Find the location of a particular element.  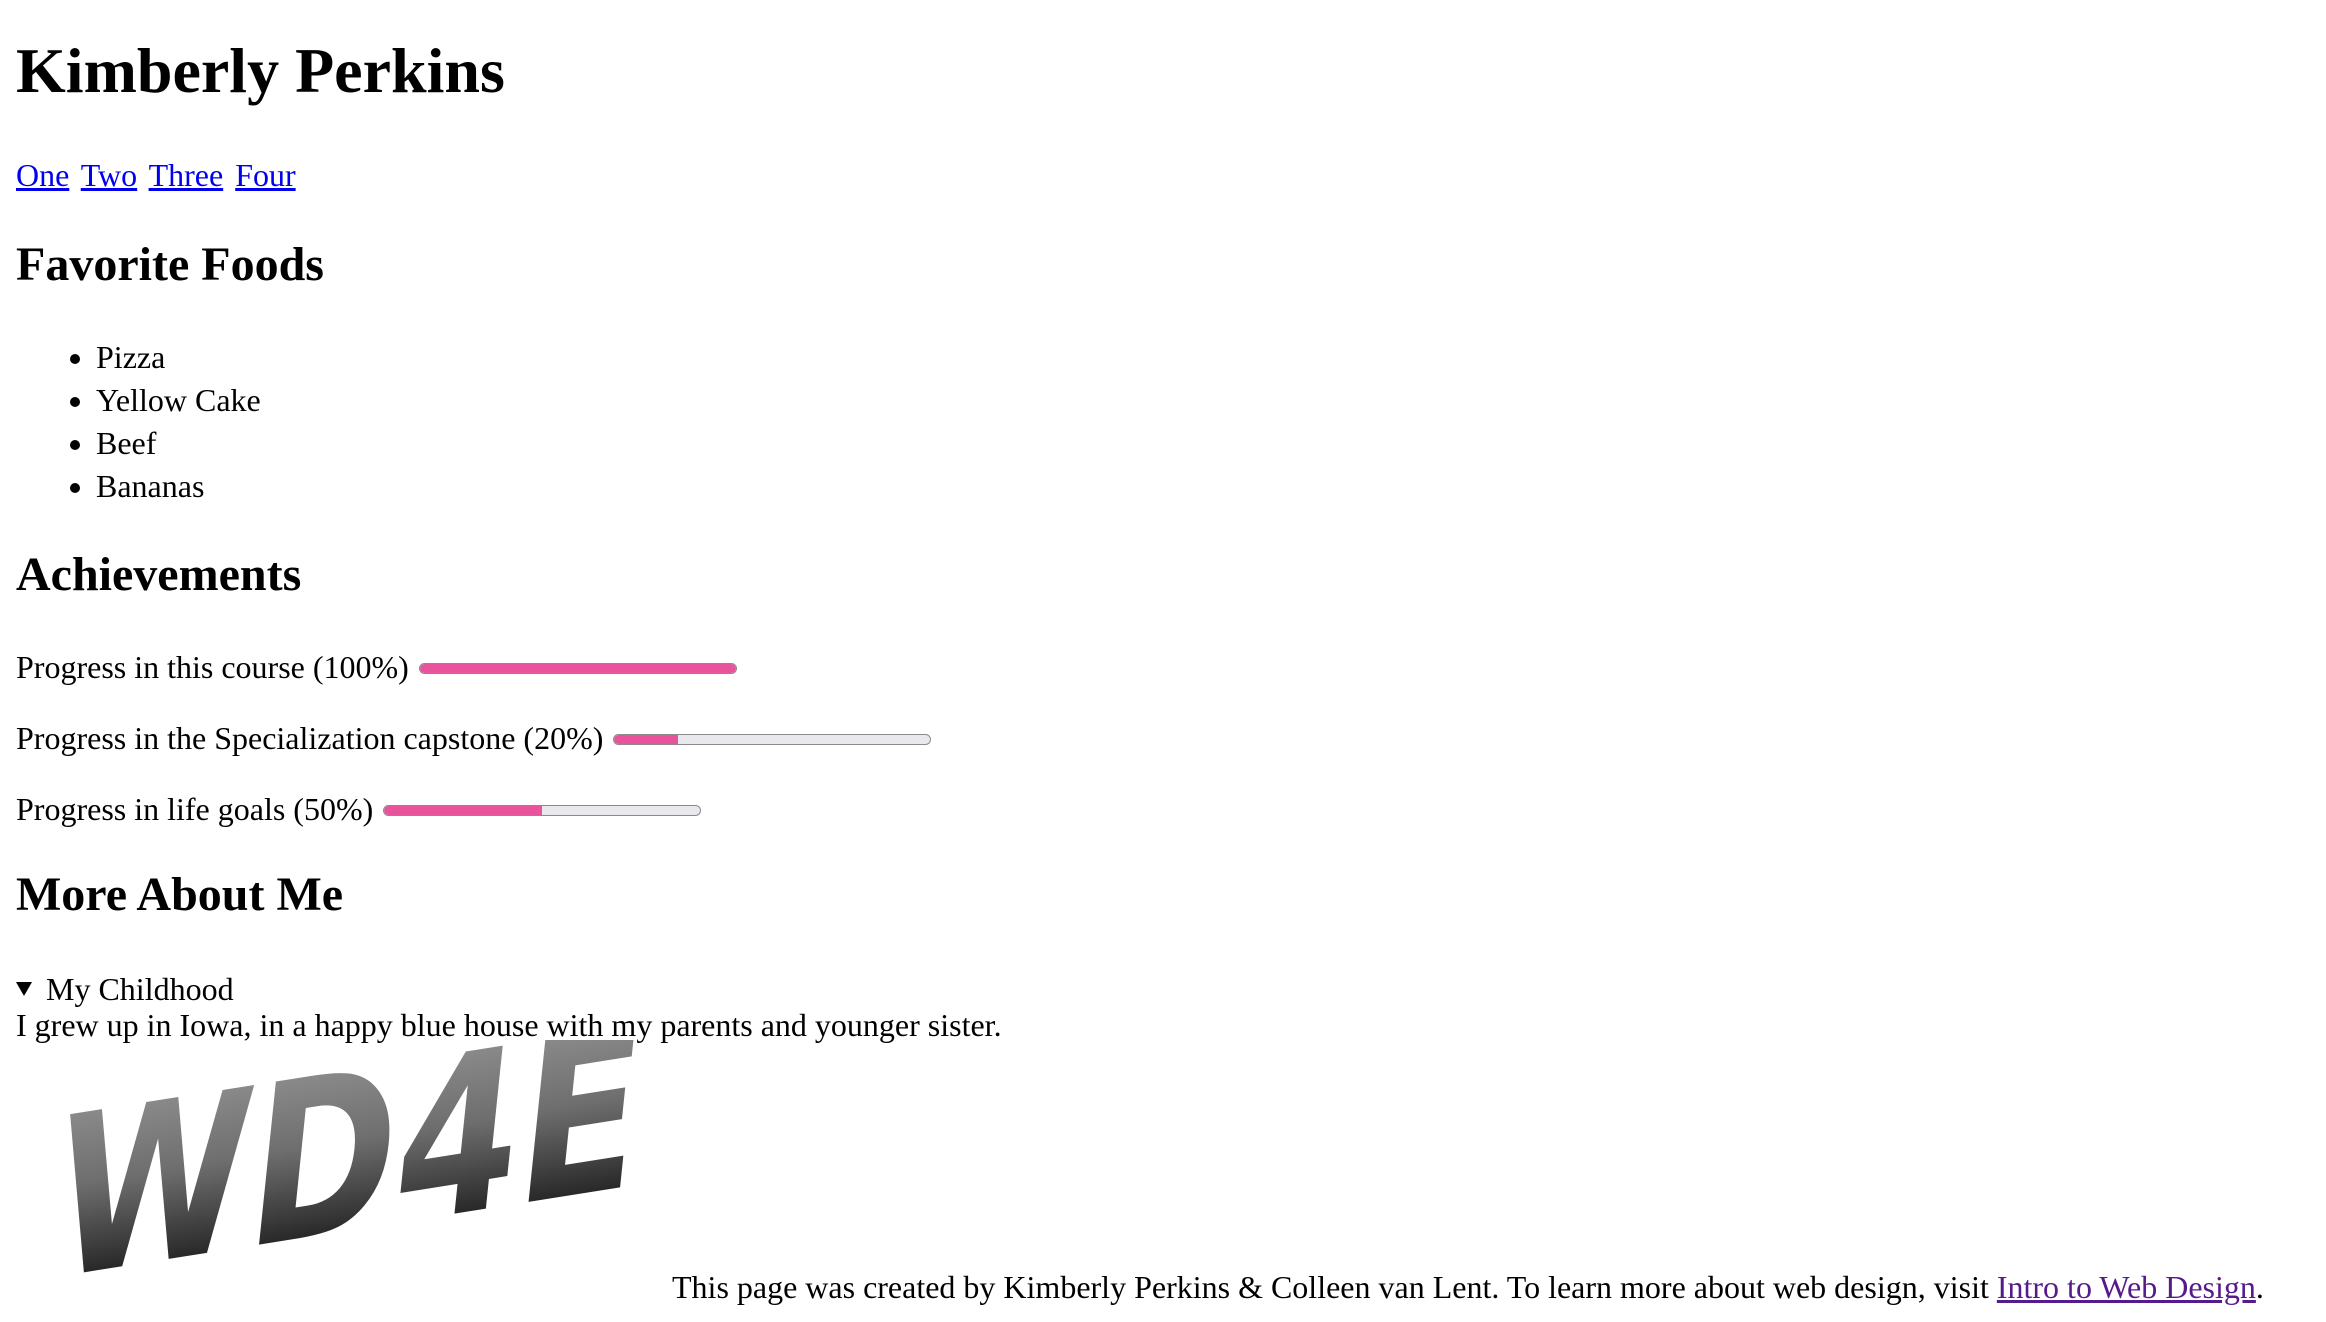

nav-link-one: One is located at coordinates (42, 175).